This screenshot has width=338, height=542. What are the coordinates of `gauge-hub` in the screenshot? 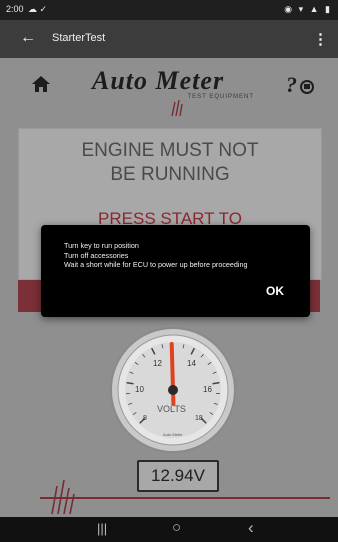 It's located at (173, 390).